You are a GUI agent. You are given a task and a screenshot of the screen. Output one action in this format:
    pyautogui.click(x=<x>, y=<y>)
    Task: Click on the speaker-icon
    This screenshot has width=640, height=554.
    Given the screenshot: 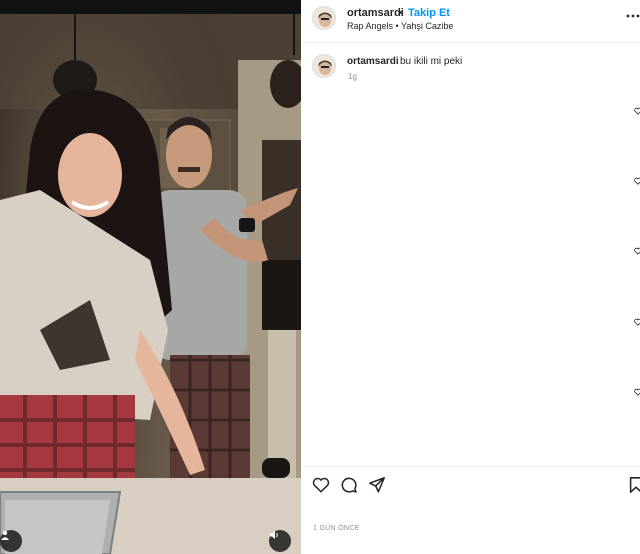 What is the action you would take?
    pyautogui.click(x=274, y=535)
    